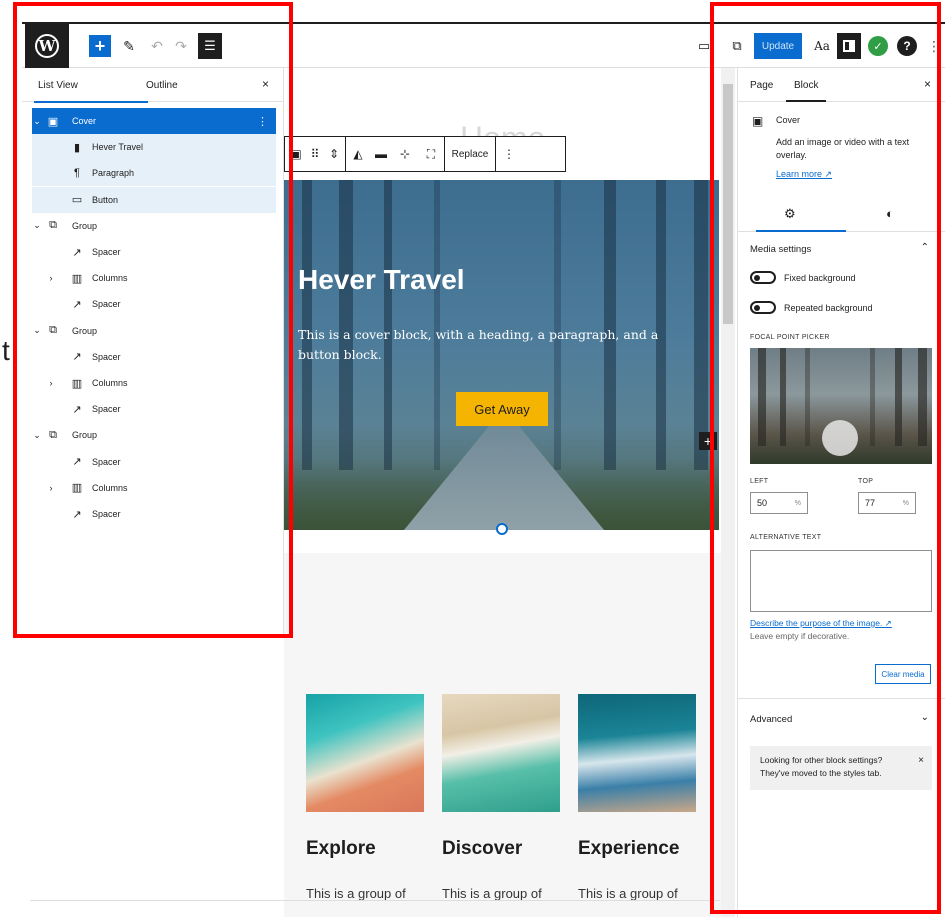  I want to click on focal-left-input: 50 %, so click(779, 503).